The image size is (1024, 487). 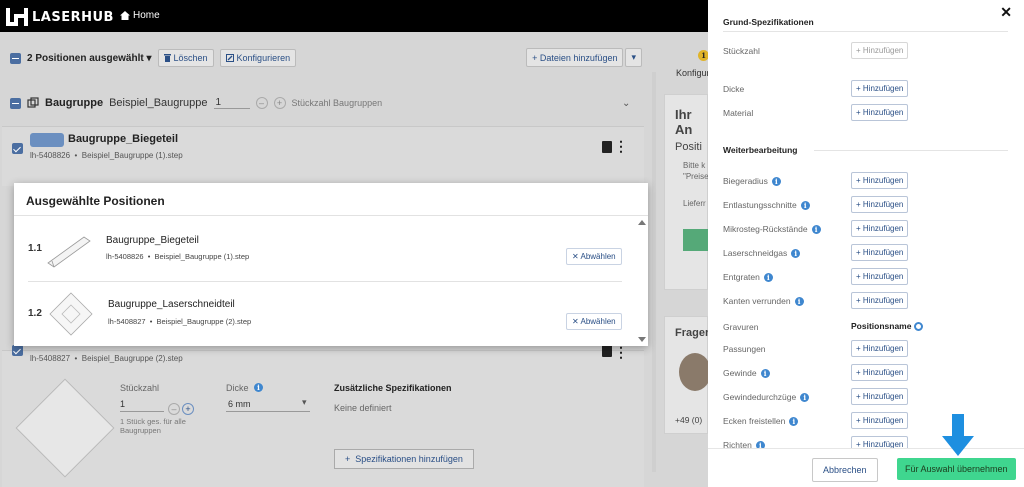 What do you see at coordinates (880, 252) in the screenshot?
I see `add-laserschneidgas-button: + Hinzufügen` at bounding box center [880, 252].